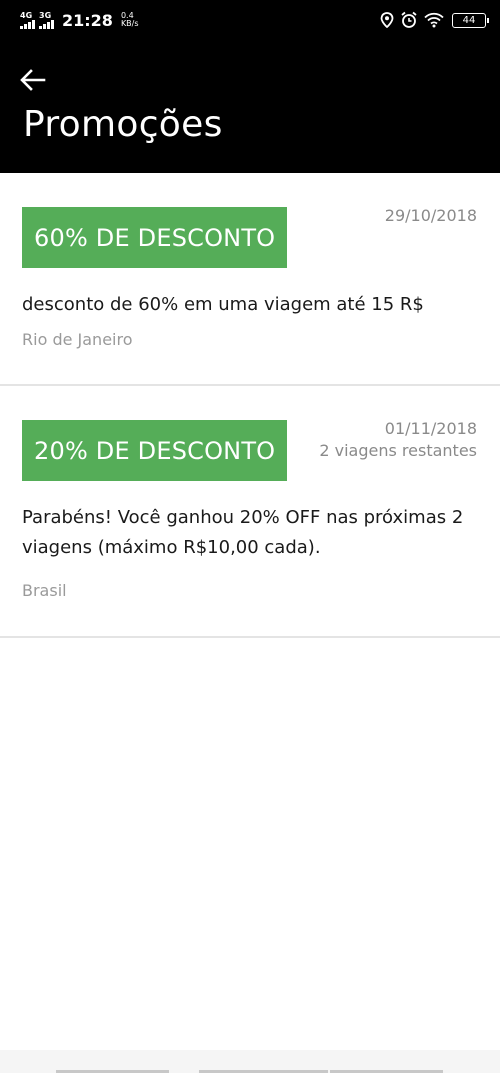  What do you see at coordinates (155, 237) in the screenshot?
I see `discount-badge: 60% DE DESCONTO` at bounding box center [155, 237].